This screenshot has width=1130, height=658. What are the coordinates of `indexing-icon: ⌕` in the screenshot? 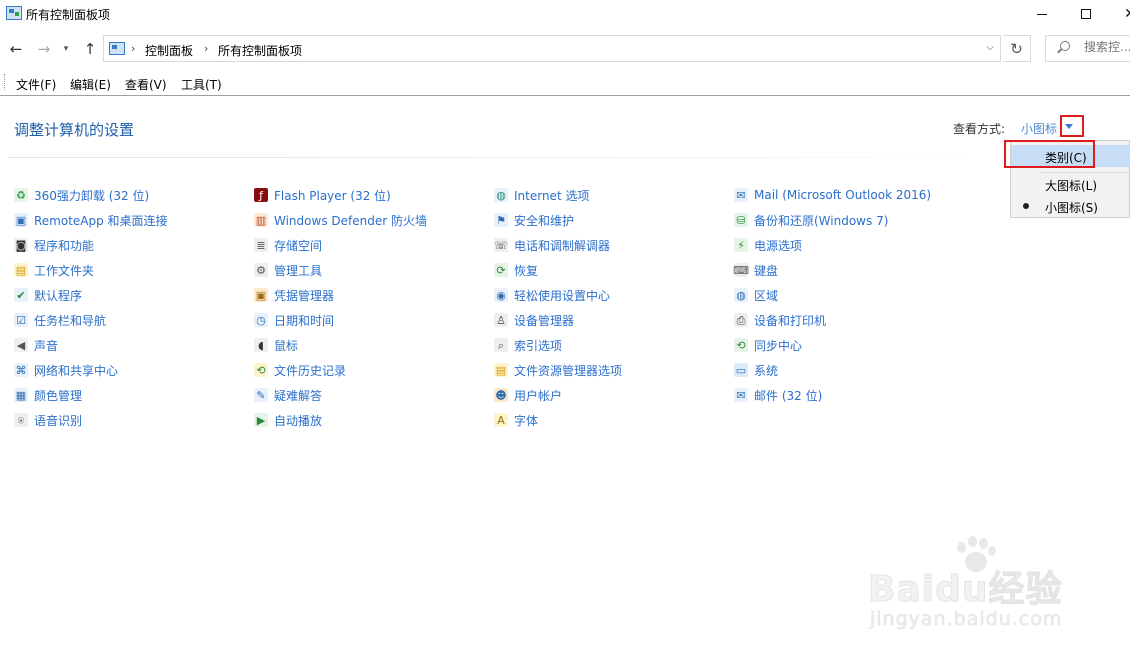 It's located at (501, 345).